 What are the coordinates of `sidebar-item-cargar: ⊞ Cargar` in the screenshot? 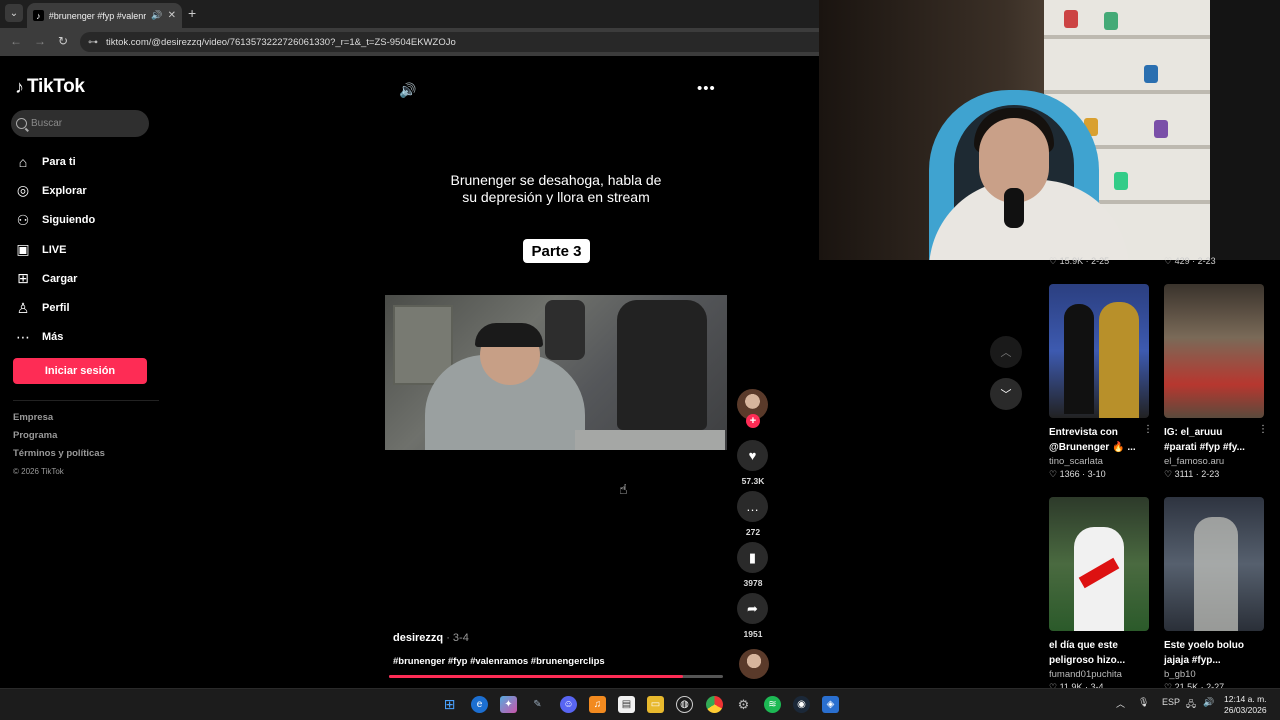 It's located at (54, 278).